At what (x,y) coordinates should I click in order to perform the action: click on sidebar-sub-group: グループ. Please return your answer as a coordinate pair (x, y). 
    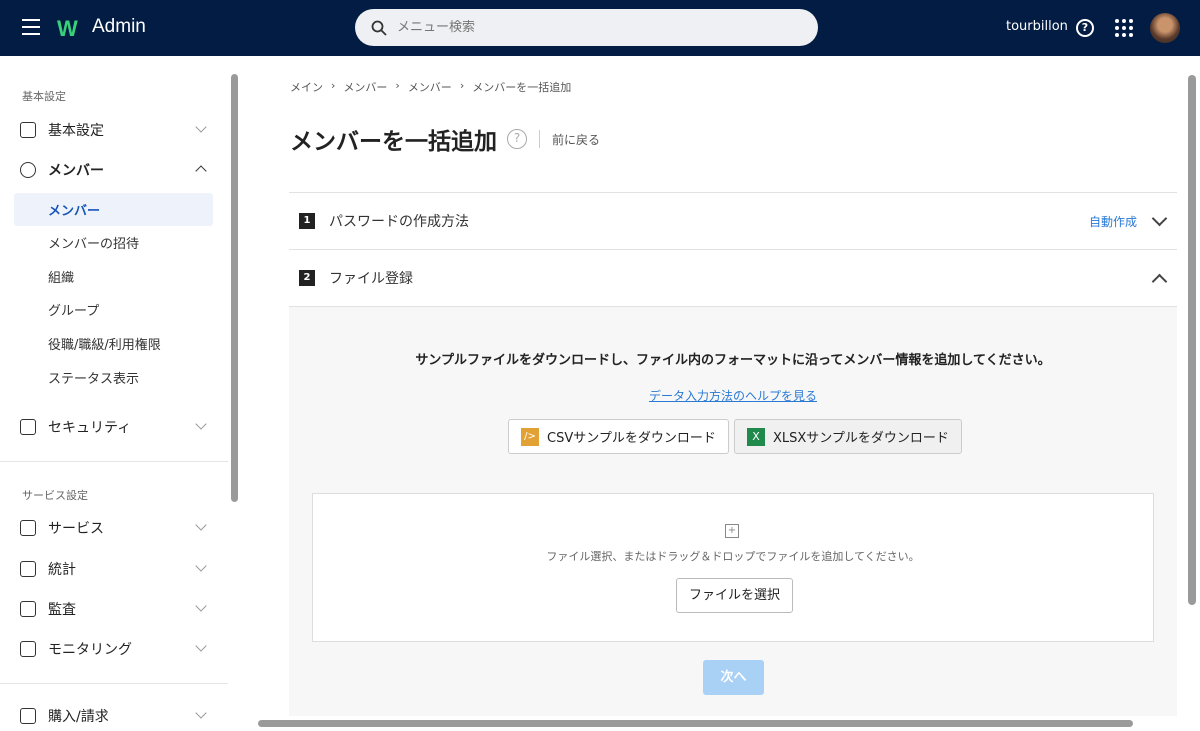
    Looking at the image, I should click on (113, 309).